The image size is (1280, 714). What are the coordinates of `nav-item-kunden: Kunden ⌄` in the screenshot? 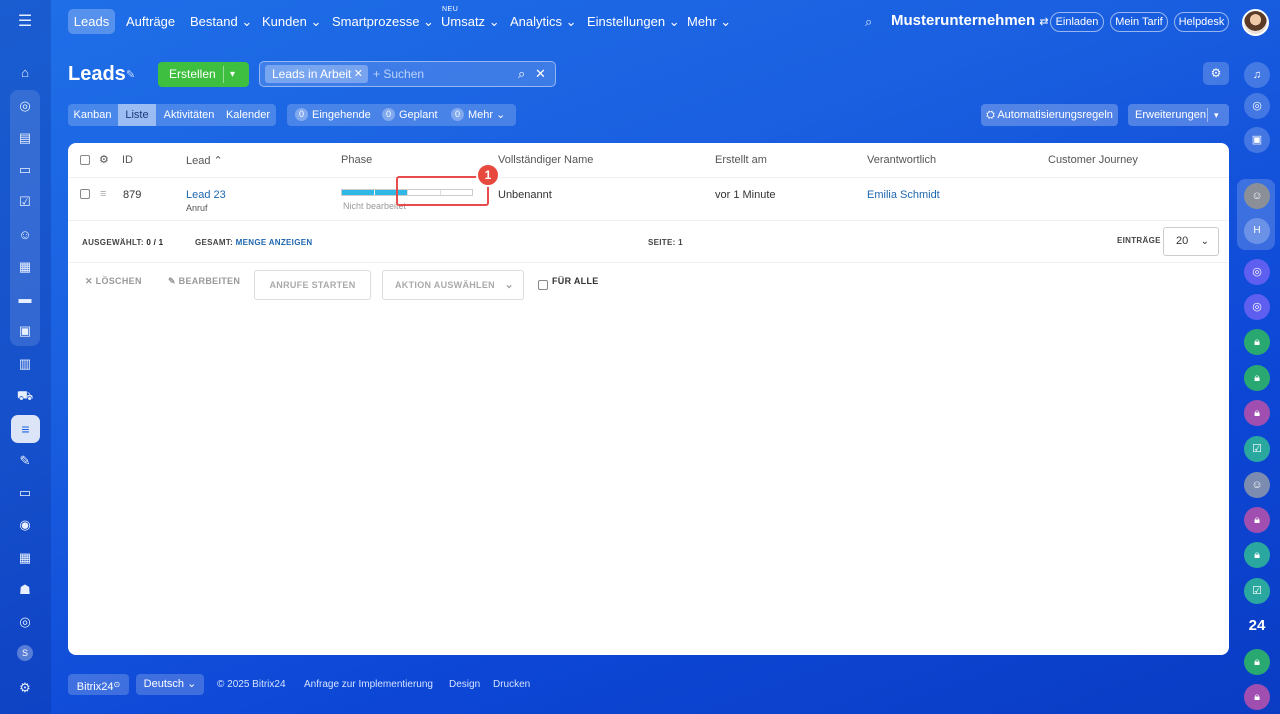 It's located at (291, 22).